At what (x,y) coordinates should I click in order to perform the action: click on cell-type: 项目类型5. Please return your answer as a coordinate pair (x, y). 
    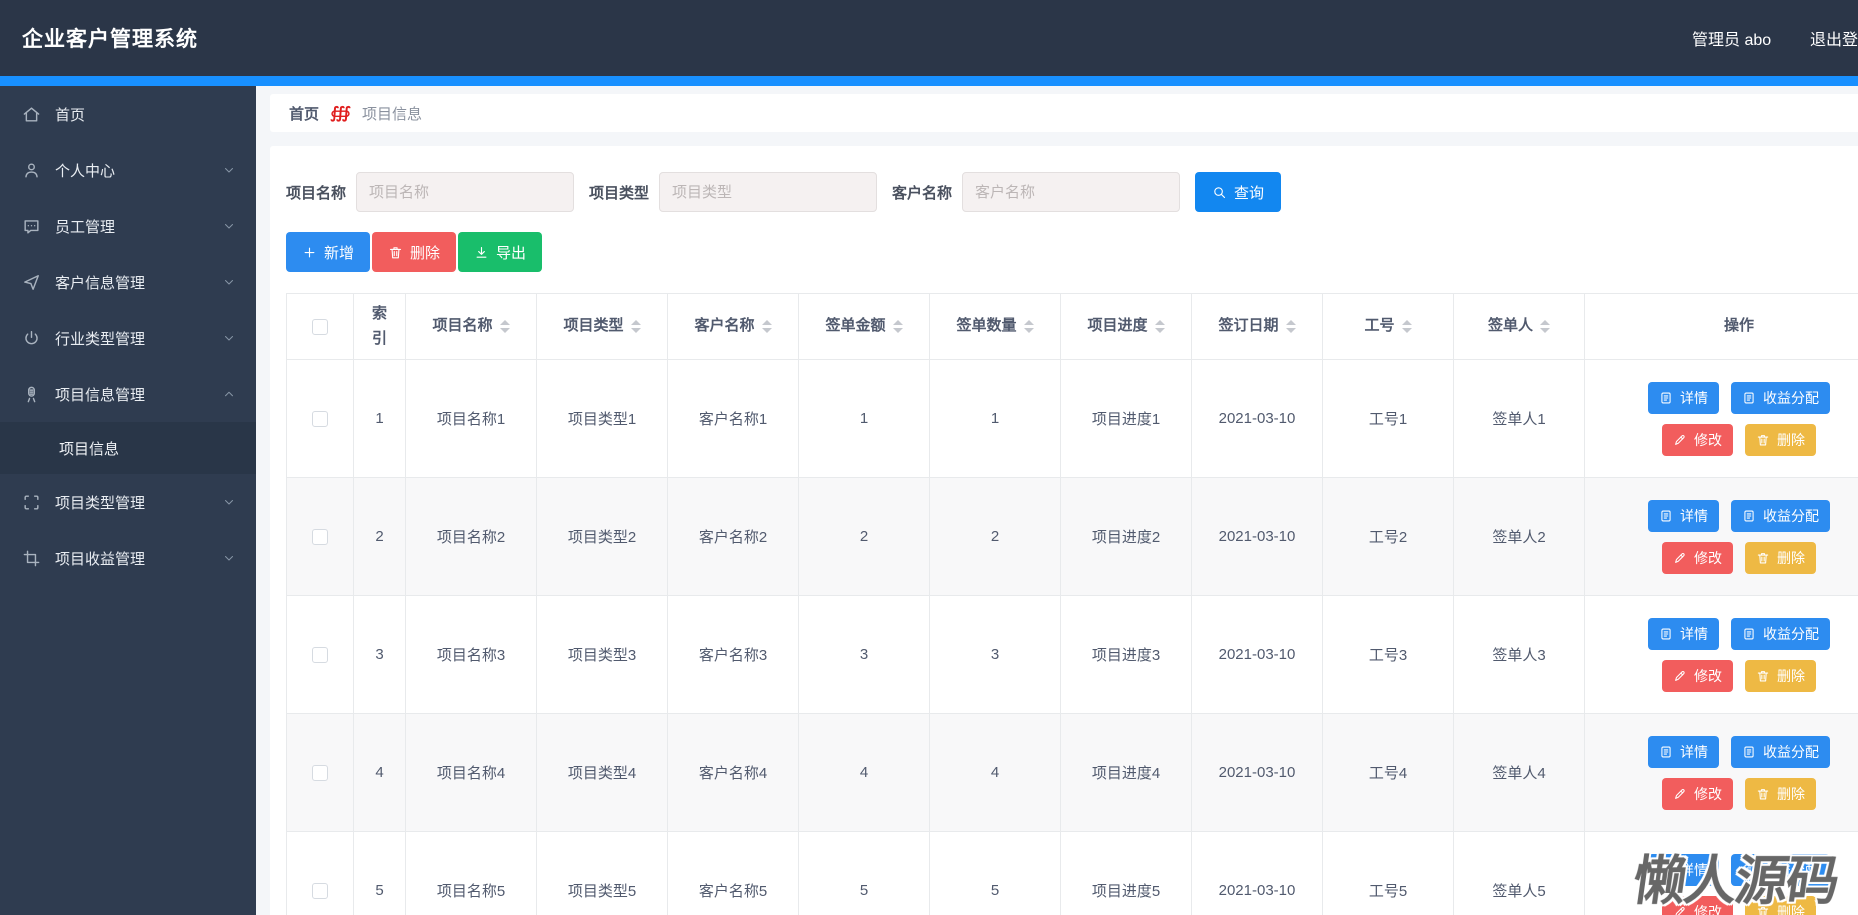
    Looking at the image, I should click on (602, 873).